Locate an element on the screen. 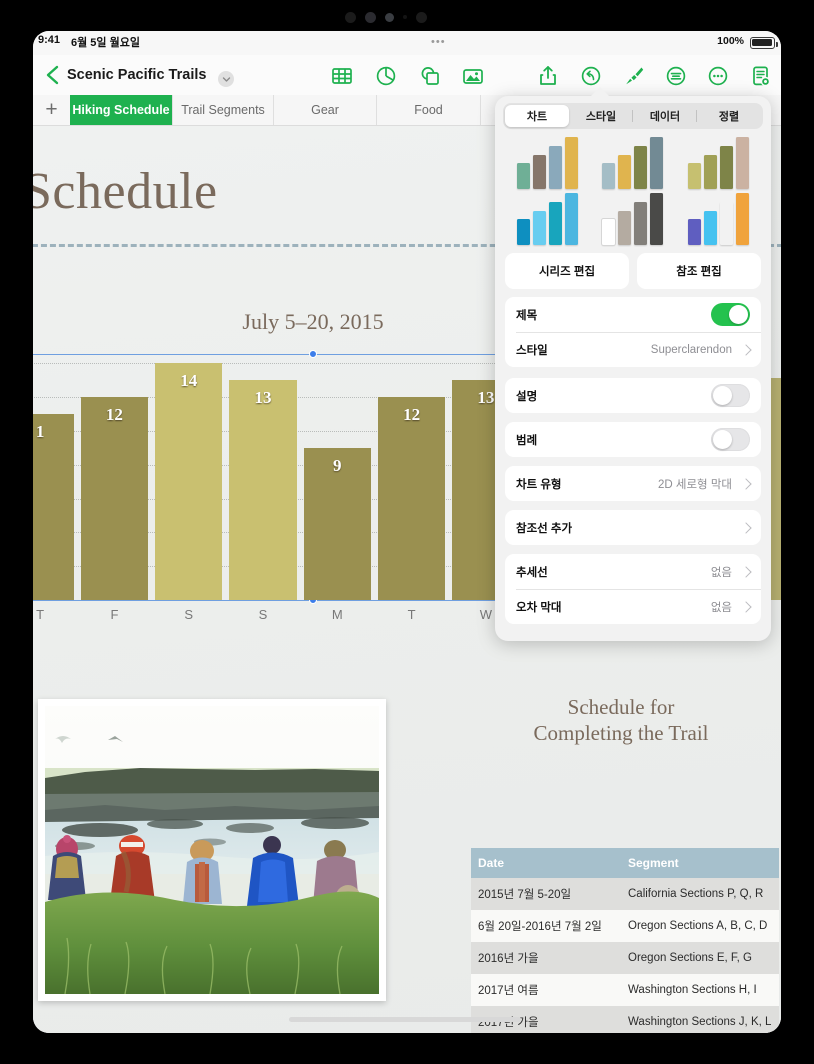 This screenshot has height=1064, width=814. sensor-dot is located at coordinates (421, 17).